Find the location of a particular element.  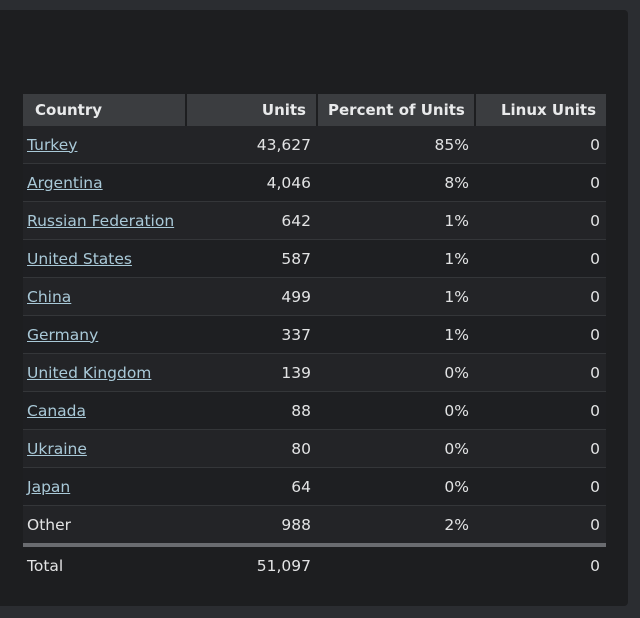

country-link: United States is located at coordinates (79, 259).